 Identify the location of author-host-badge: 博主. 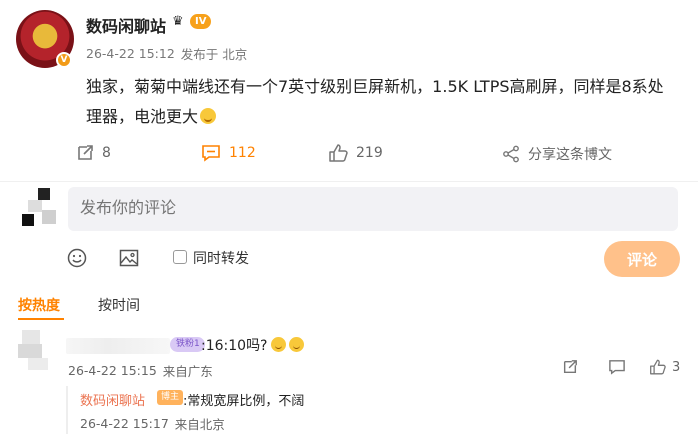
(170, 397).